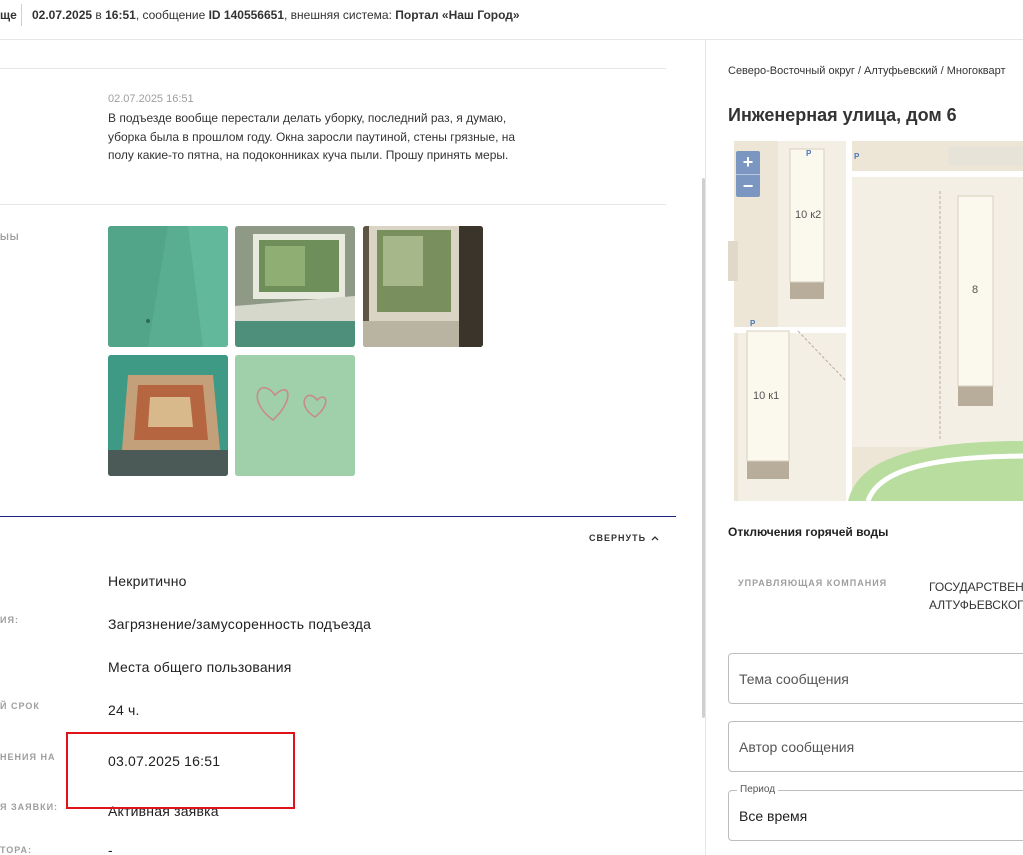 Image resolution: width=1023 pixels, height=855 pixels. What do you see at coordinates (21, 15) in the screenshot?
I see `header-separator` at bounding box center [21, 15].